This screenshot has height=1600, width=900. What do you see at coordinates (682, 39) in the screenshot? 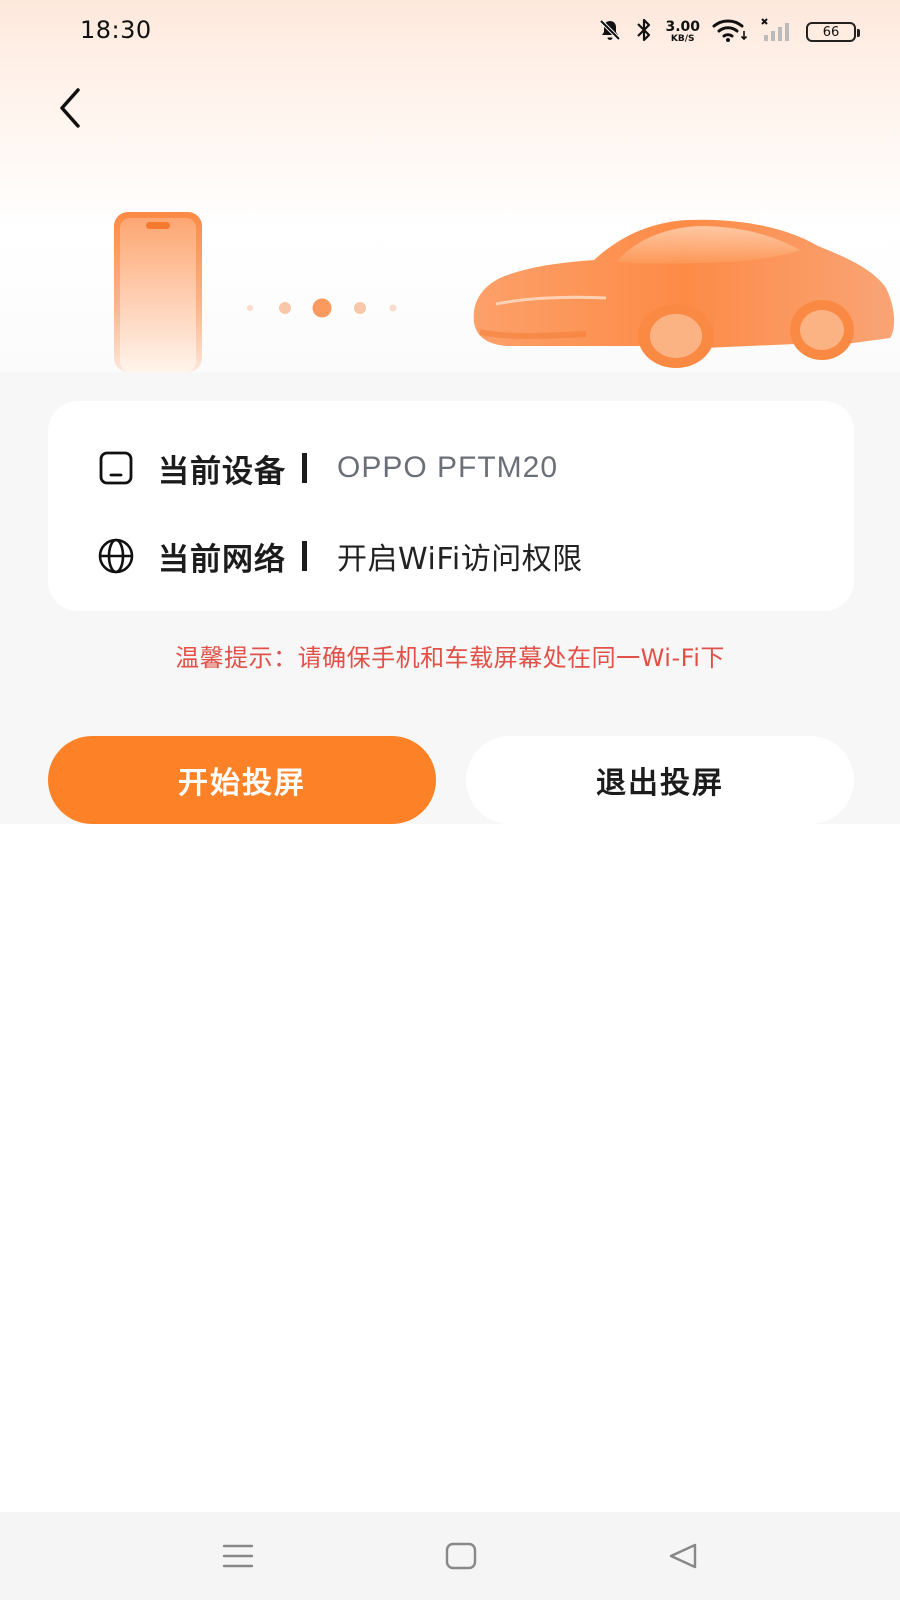
I see `network-speed-unit: KB/S` at bounding box center [682, 39].